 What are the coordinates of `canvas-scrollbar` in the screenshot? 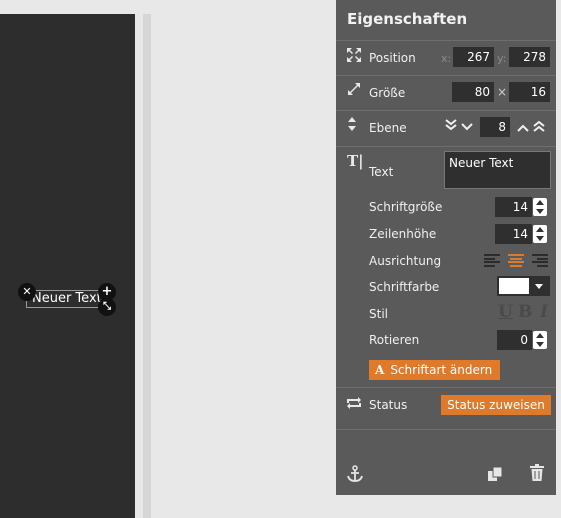 It's located at (147, 266).